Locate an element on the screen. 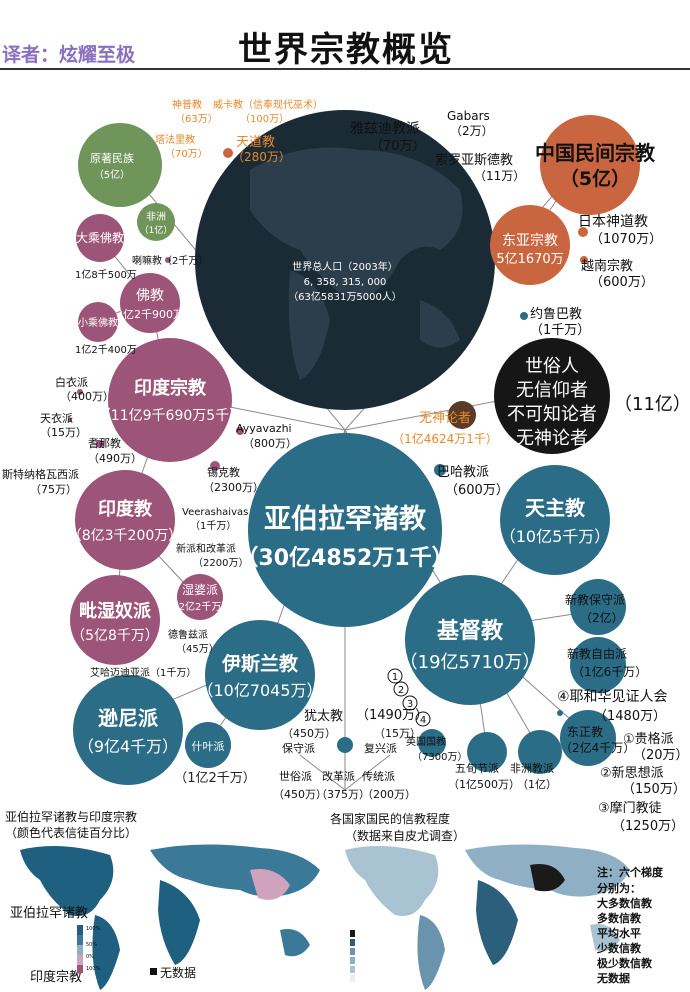 This screenshot has height=992, width=690. label-vietnamese: 越南宗教 is located at coordinates (607, 266).